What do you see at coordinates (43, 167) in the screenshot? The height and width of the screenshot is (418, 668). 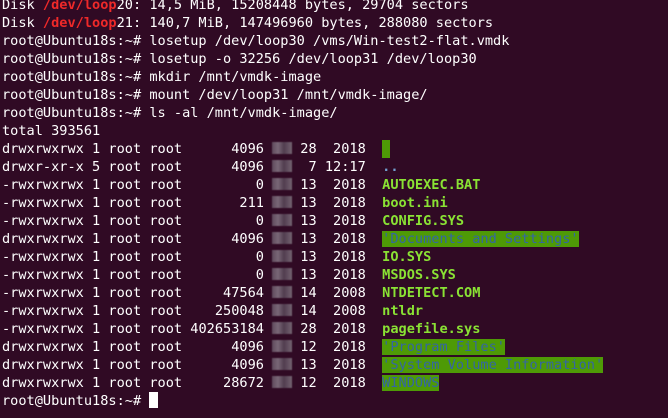 I see `file-permissions: drwxr-xr-x` at bounding box center [43, 167].